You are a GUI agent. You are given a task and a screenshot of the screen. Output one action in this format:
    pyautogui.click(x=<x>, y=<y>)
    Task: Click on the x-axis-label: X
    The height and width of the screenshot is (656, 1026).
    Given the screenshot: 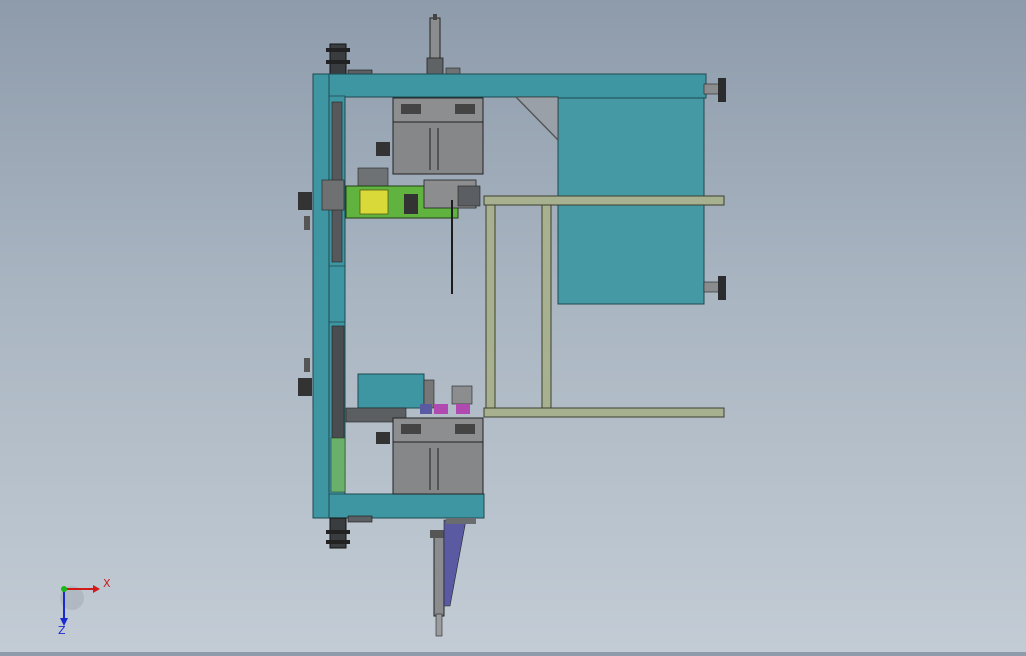 What is the action you would take?
    pyautogui.click(x=107, y=583)
    